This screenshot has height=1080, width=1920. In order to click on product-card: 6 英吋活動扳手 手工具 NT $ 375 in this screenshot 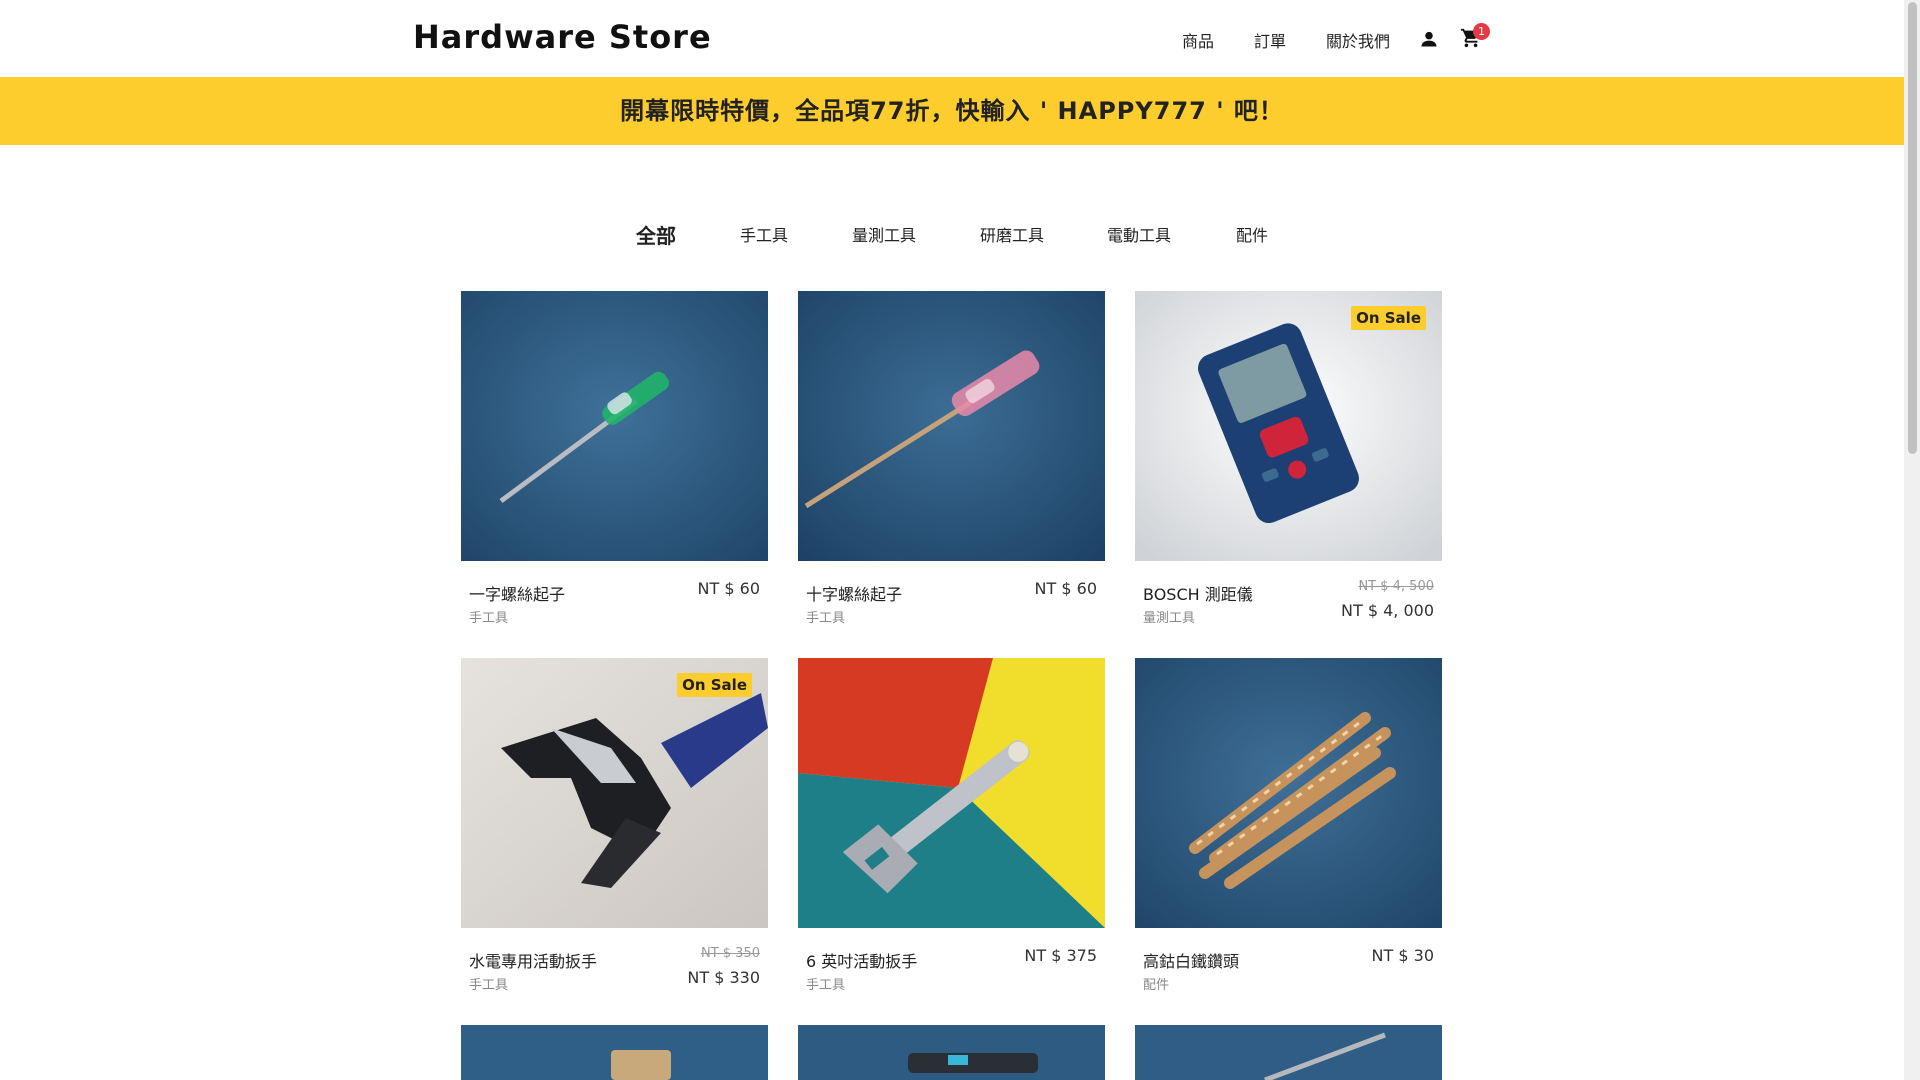, I will do `click(951, 828)`.